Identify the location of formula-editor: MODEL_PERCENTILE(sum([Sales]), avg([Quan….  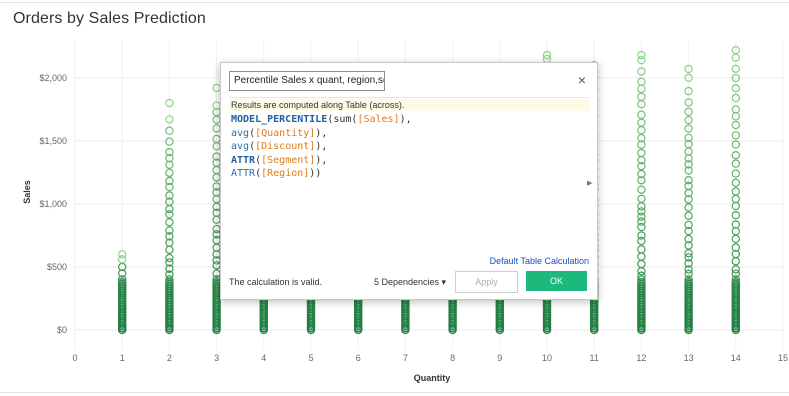
(321, 147).